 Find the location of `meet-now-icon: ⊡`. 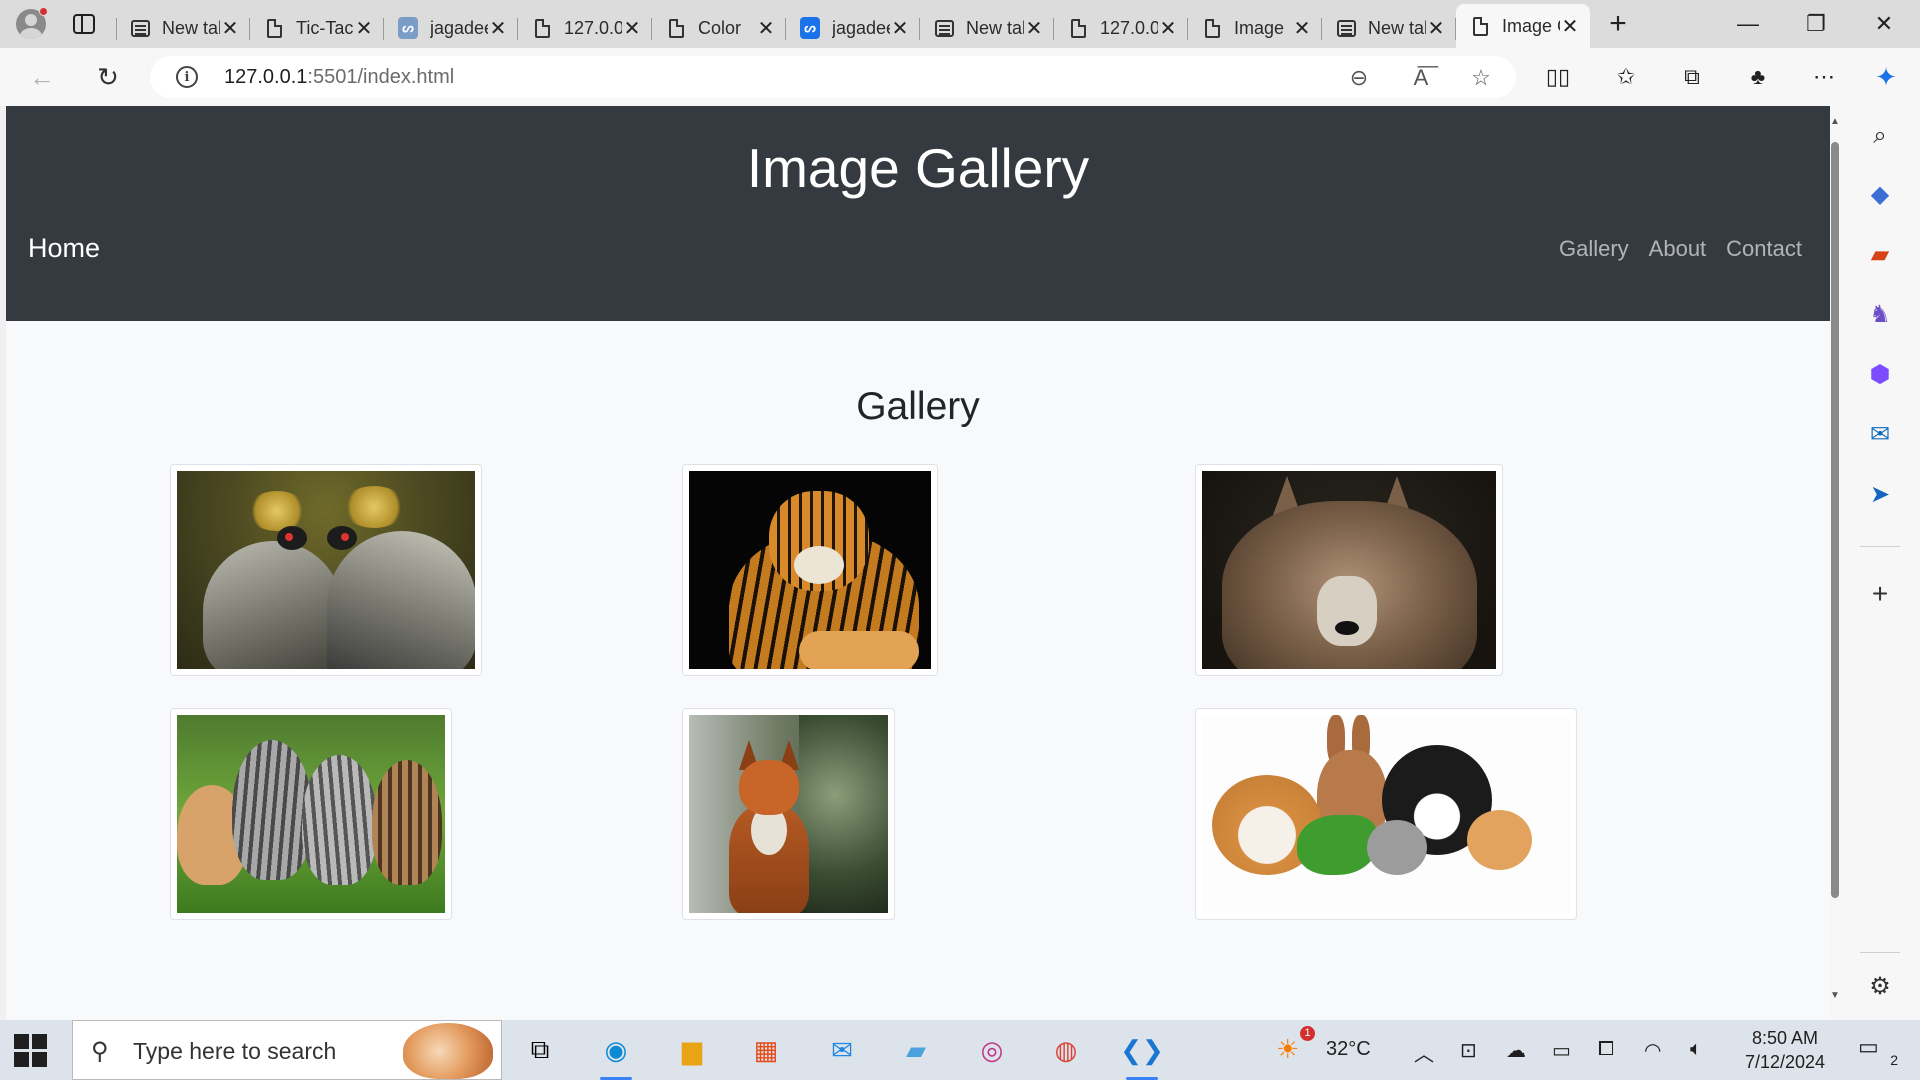

meet-now-icon: ⊡ is located at coordinates (1468, 1050).